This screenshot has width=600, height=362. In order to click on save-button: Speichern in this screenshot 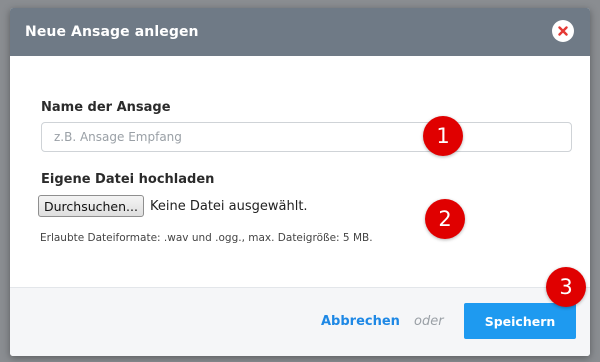, I will do `click(520, 321)`.